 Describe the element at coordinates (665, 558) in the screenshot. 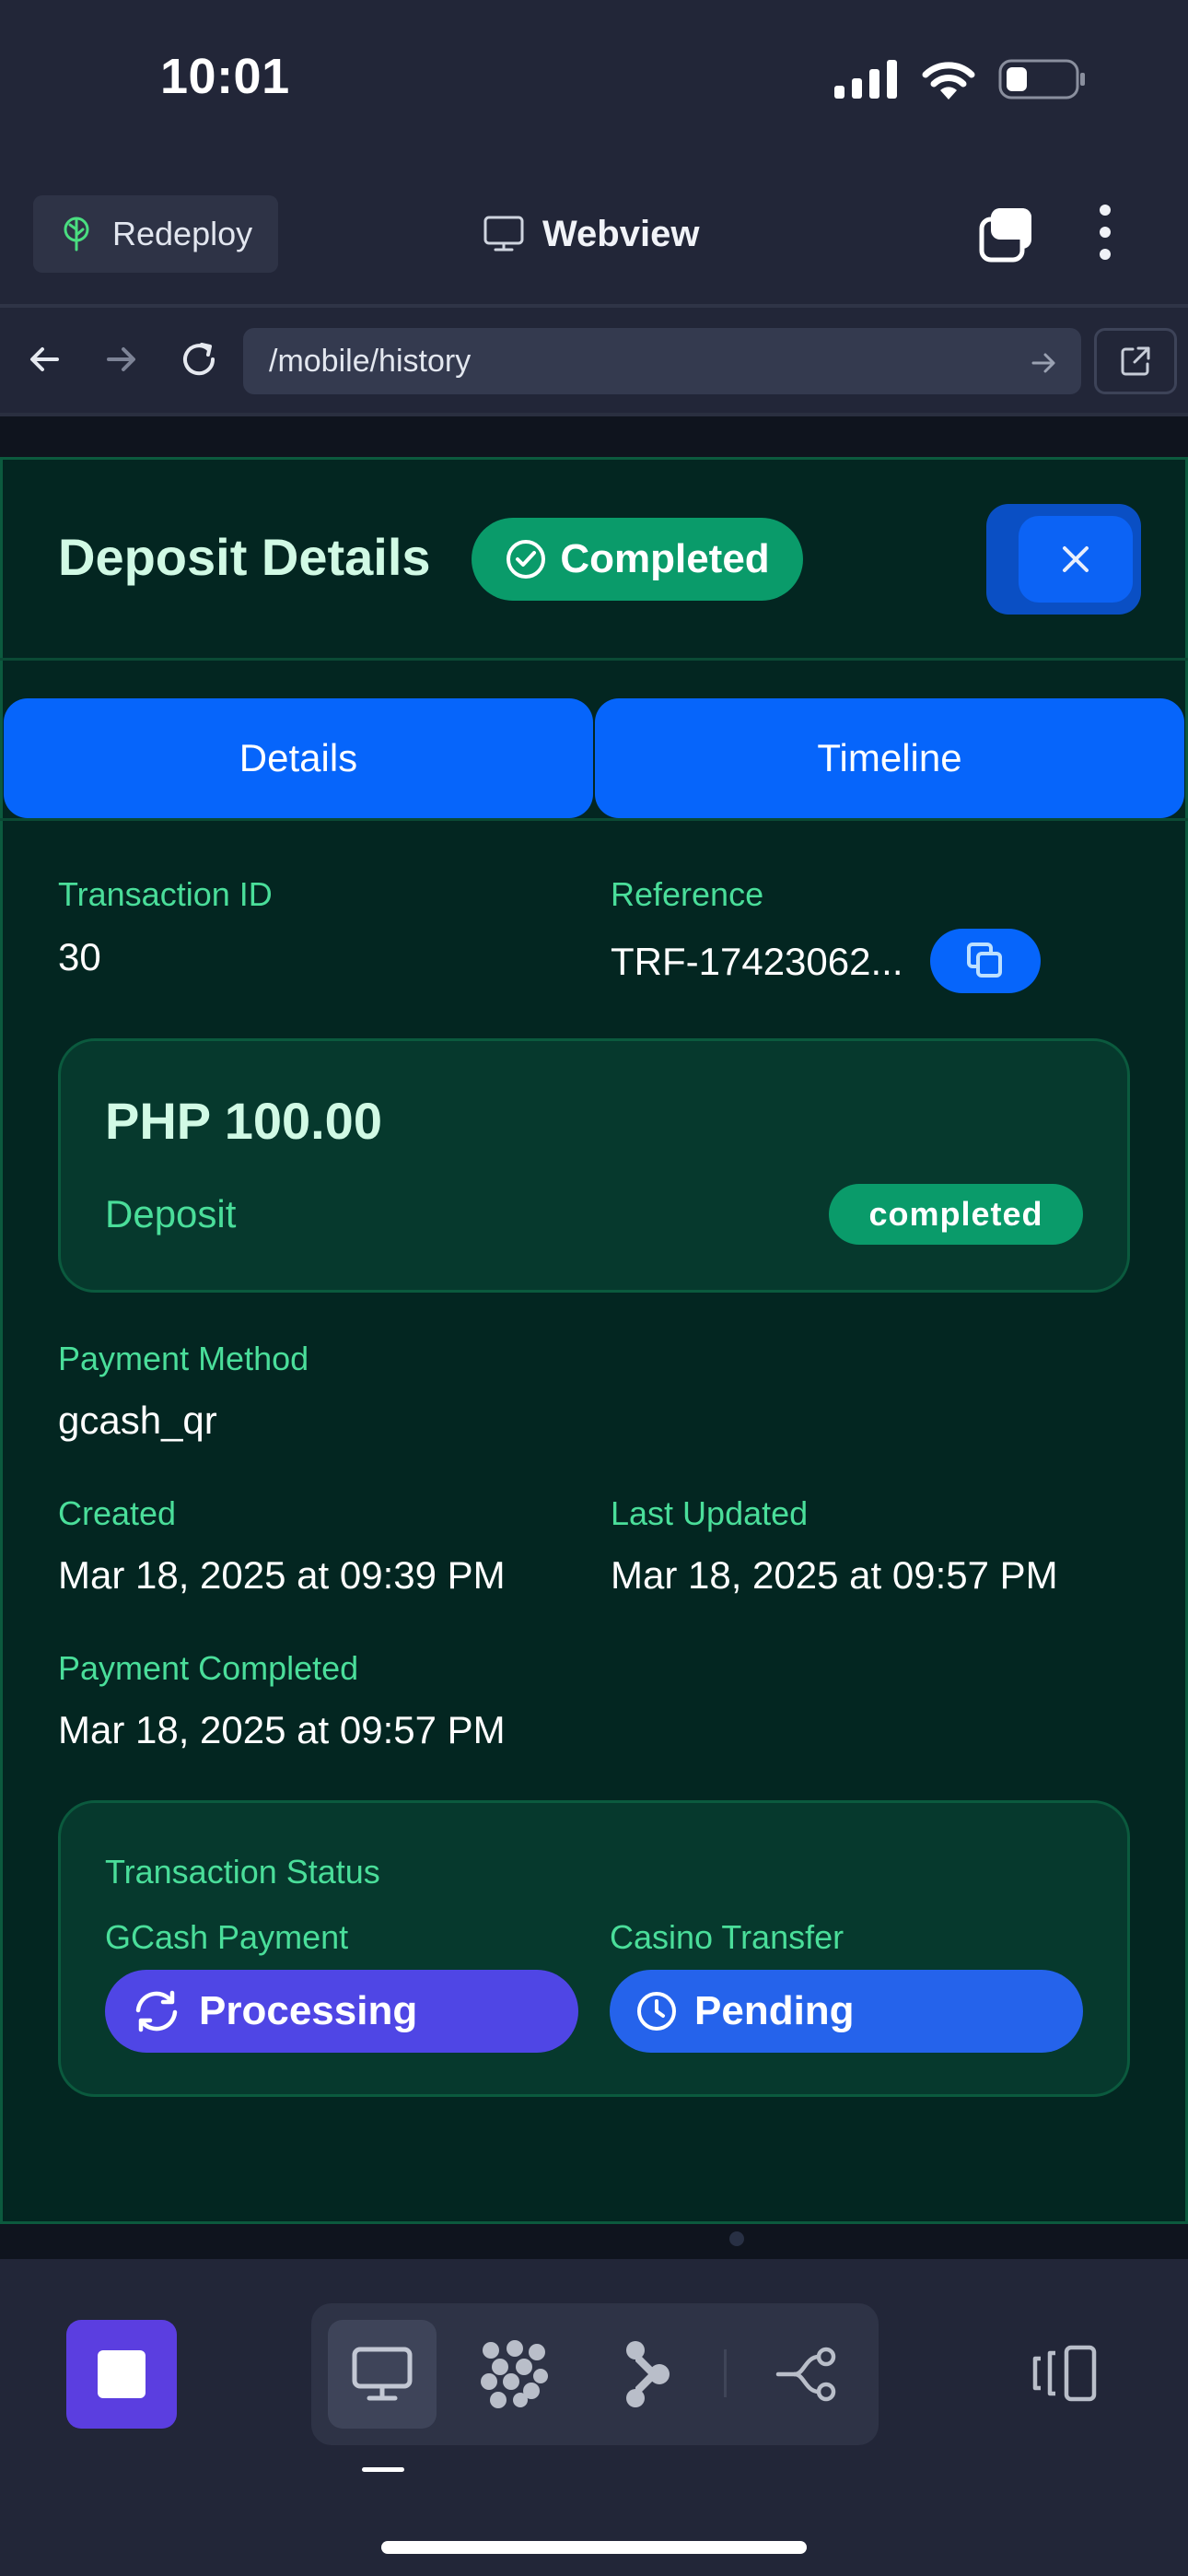

I see `status-badge-label: Completed` at that location.